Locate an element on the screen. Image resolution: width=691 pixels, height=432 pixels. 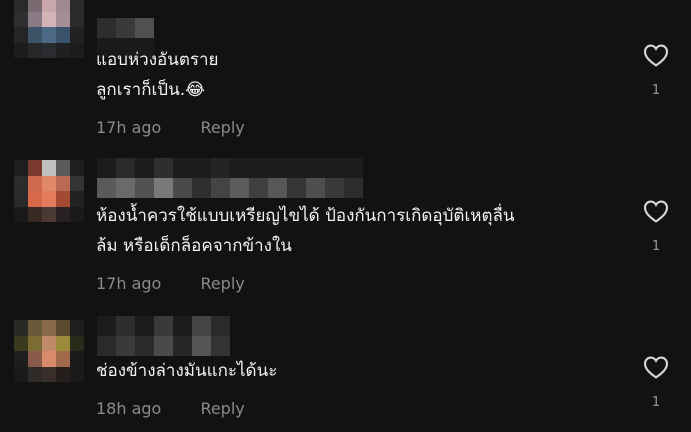
comment-time: 18h ago is located at coordinates (129, 408).